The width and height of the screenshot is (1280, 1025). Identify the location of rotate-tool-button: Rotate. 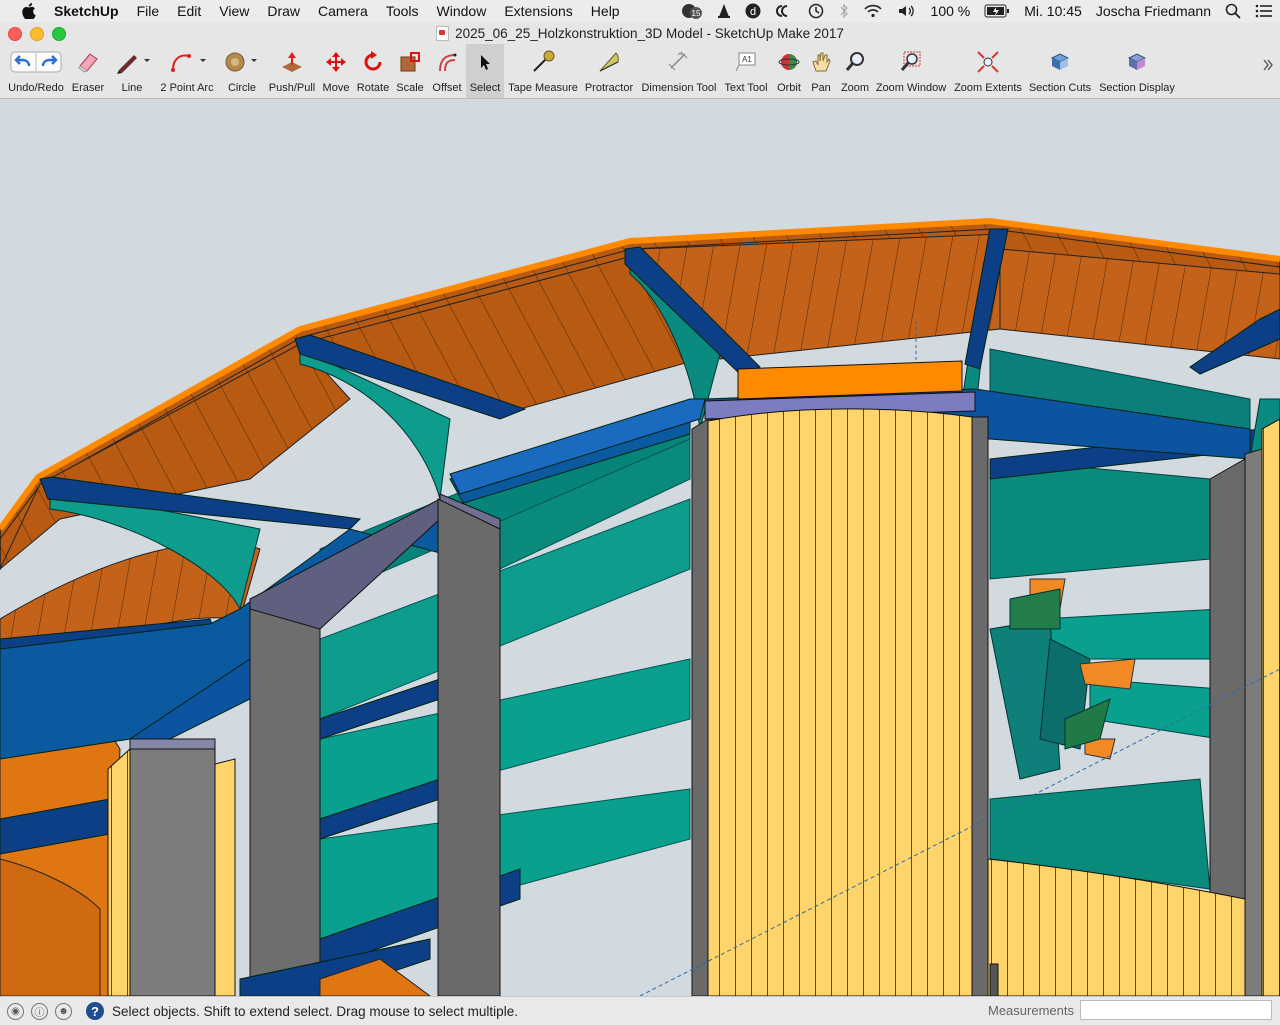
(373, 71).